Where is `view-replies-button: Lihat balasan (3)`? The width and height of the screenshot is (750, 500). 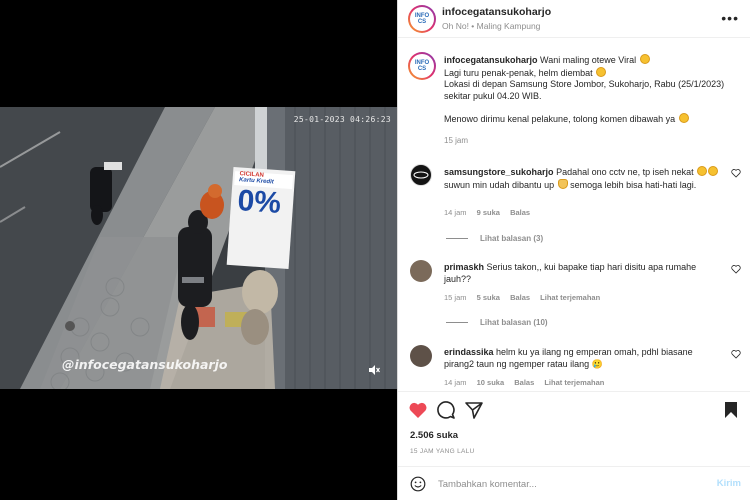
view-replies-button: Lihat balasan (3) is located at coordinates (494, 238).